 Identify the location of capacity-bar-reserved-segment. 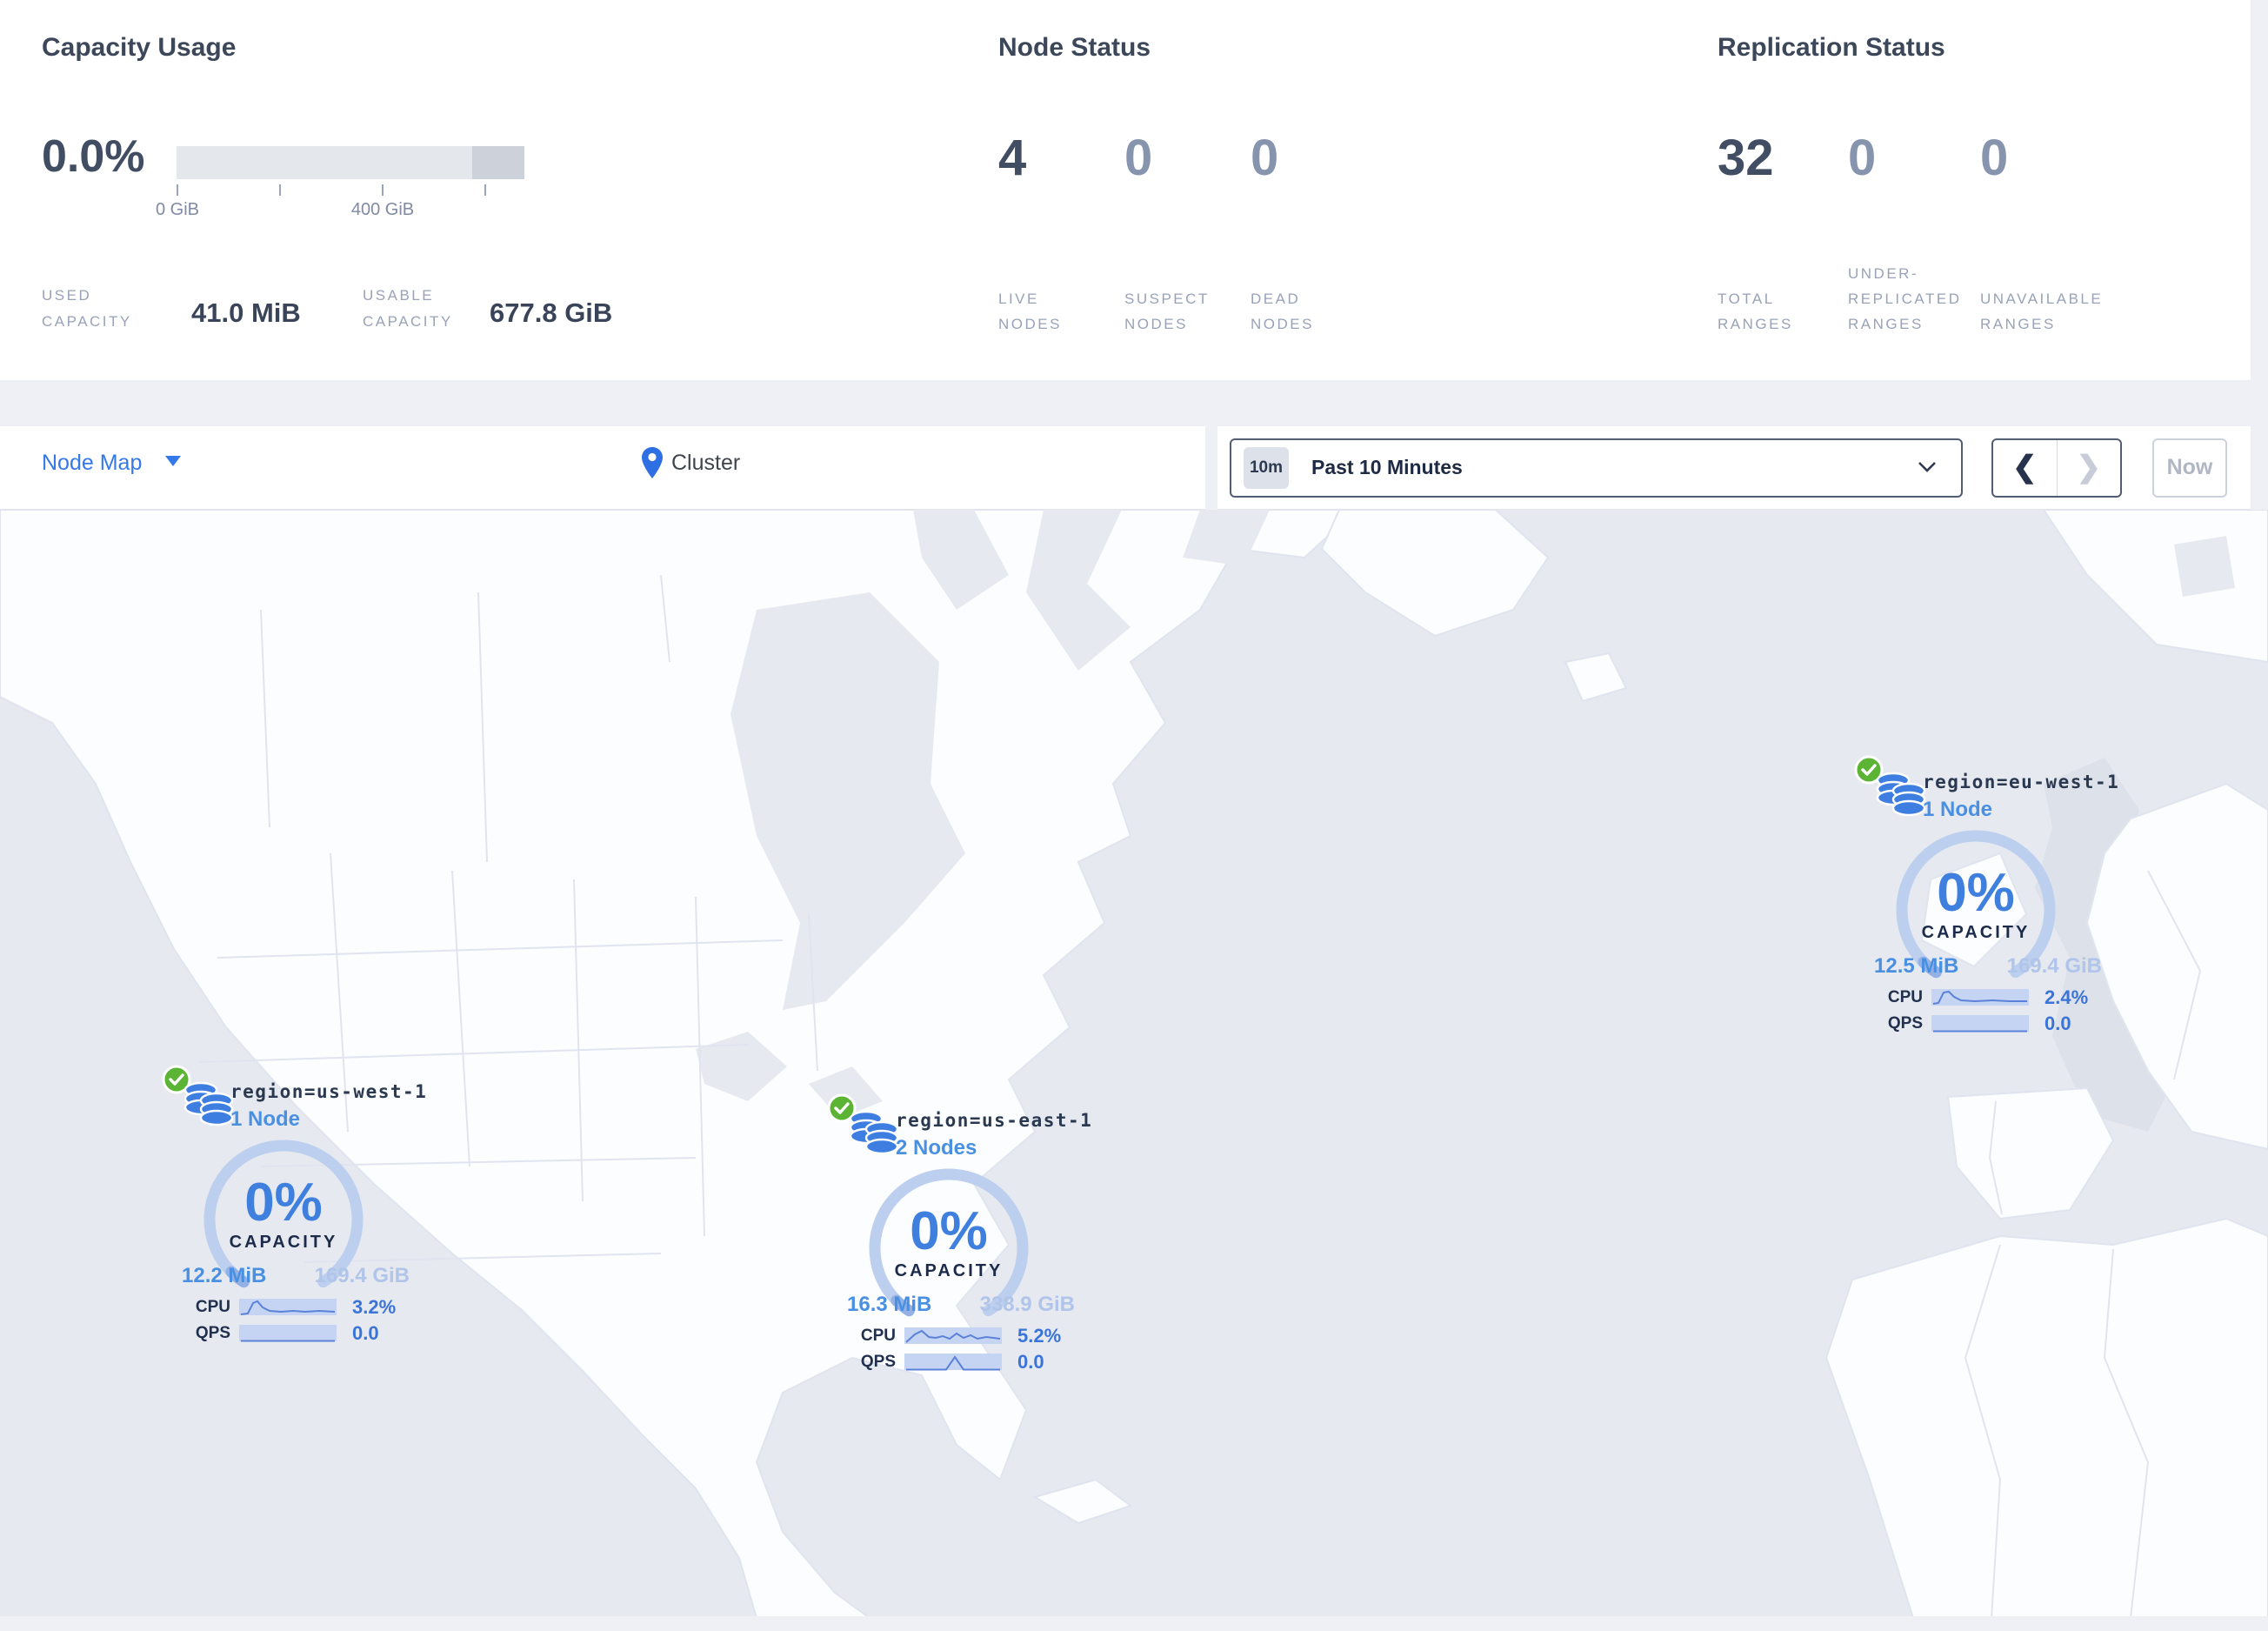
(498, 162).